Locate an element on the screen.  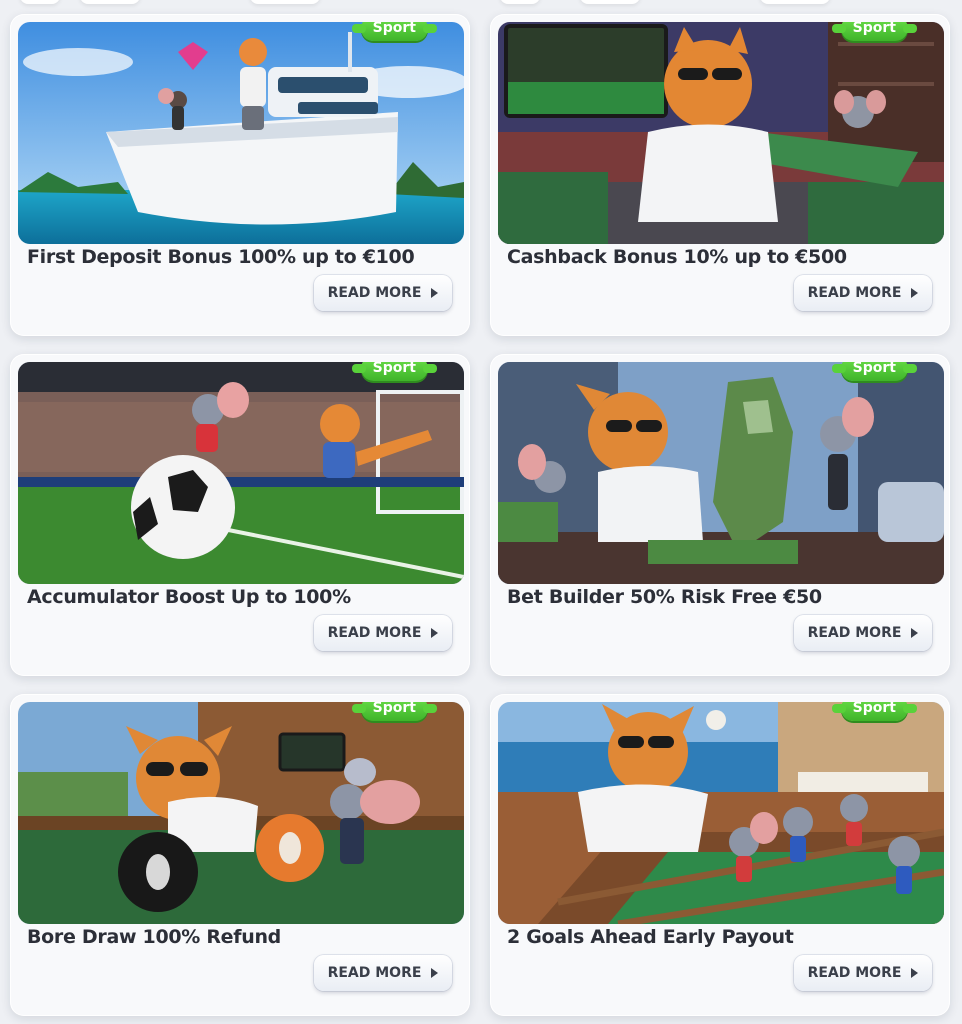
promo-title: Bore Draw 100% Refund is located at coordinates (154, 937).